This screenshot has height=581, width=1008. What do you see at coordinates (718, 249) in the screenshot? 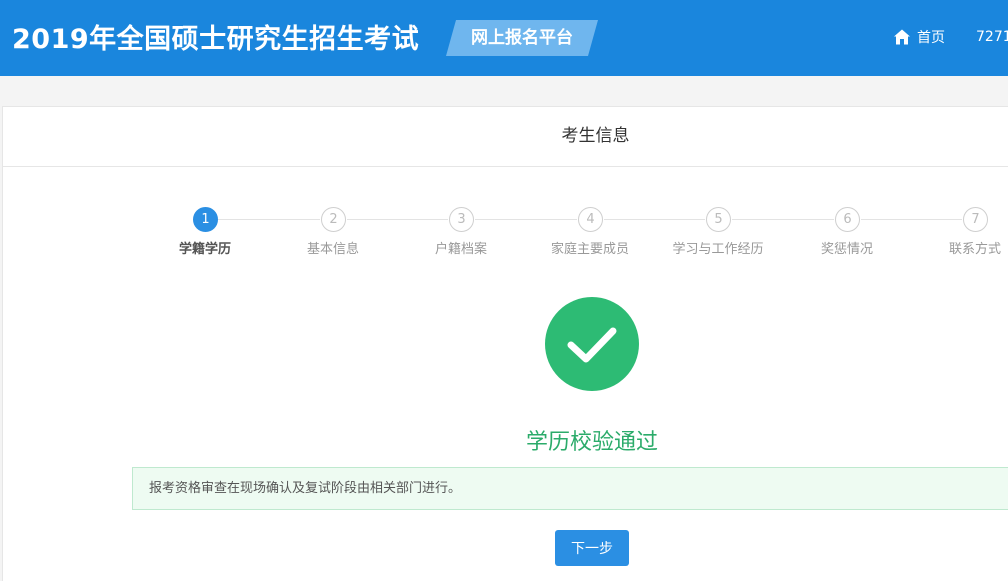
I see `step-5-label: 学习与工作经历` at bounding box center [718, 249].